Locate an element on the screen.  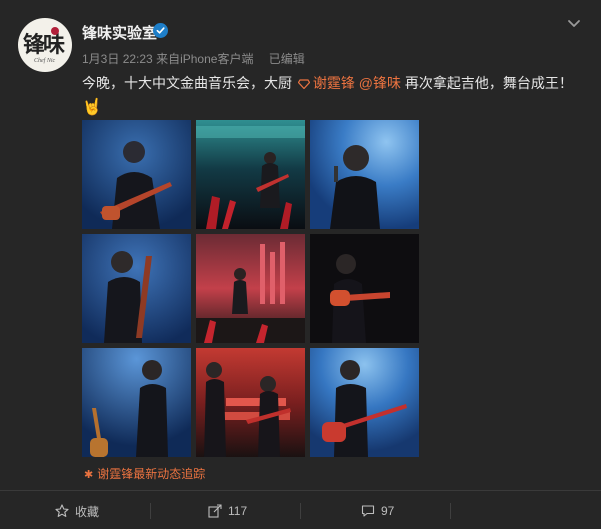
star-icon is located at coordinates (62, 510).